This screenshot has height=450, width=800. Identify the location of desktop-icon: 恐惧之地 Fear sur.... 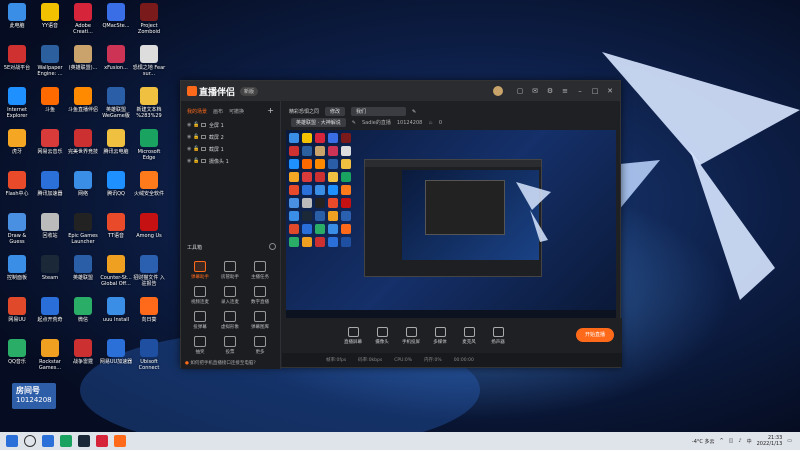
(149, 61).